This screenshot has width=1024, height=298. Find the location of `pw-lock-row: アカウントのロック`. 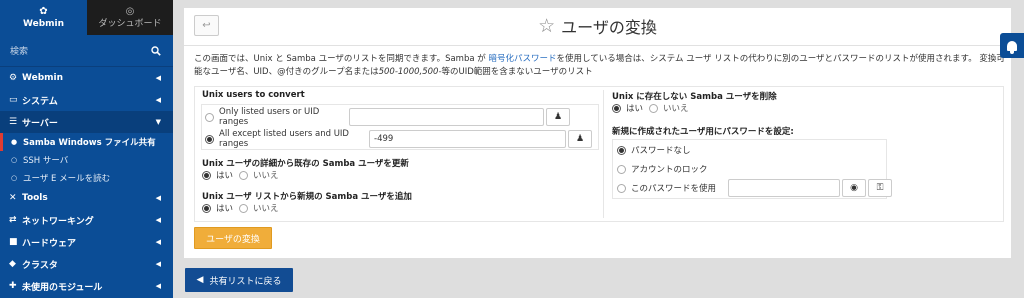

pw-lock-row: アカウントのロック is located at coordinates (662, 169).